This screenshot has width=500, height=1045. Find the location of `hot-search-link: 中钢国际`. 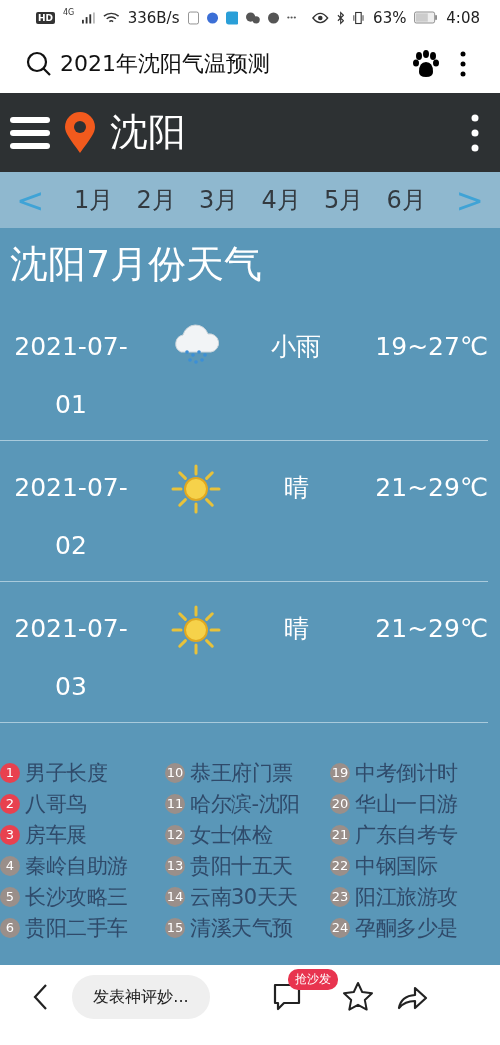

hot-search-link: 中钢国际 is located at coordinates (396, 865).